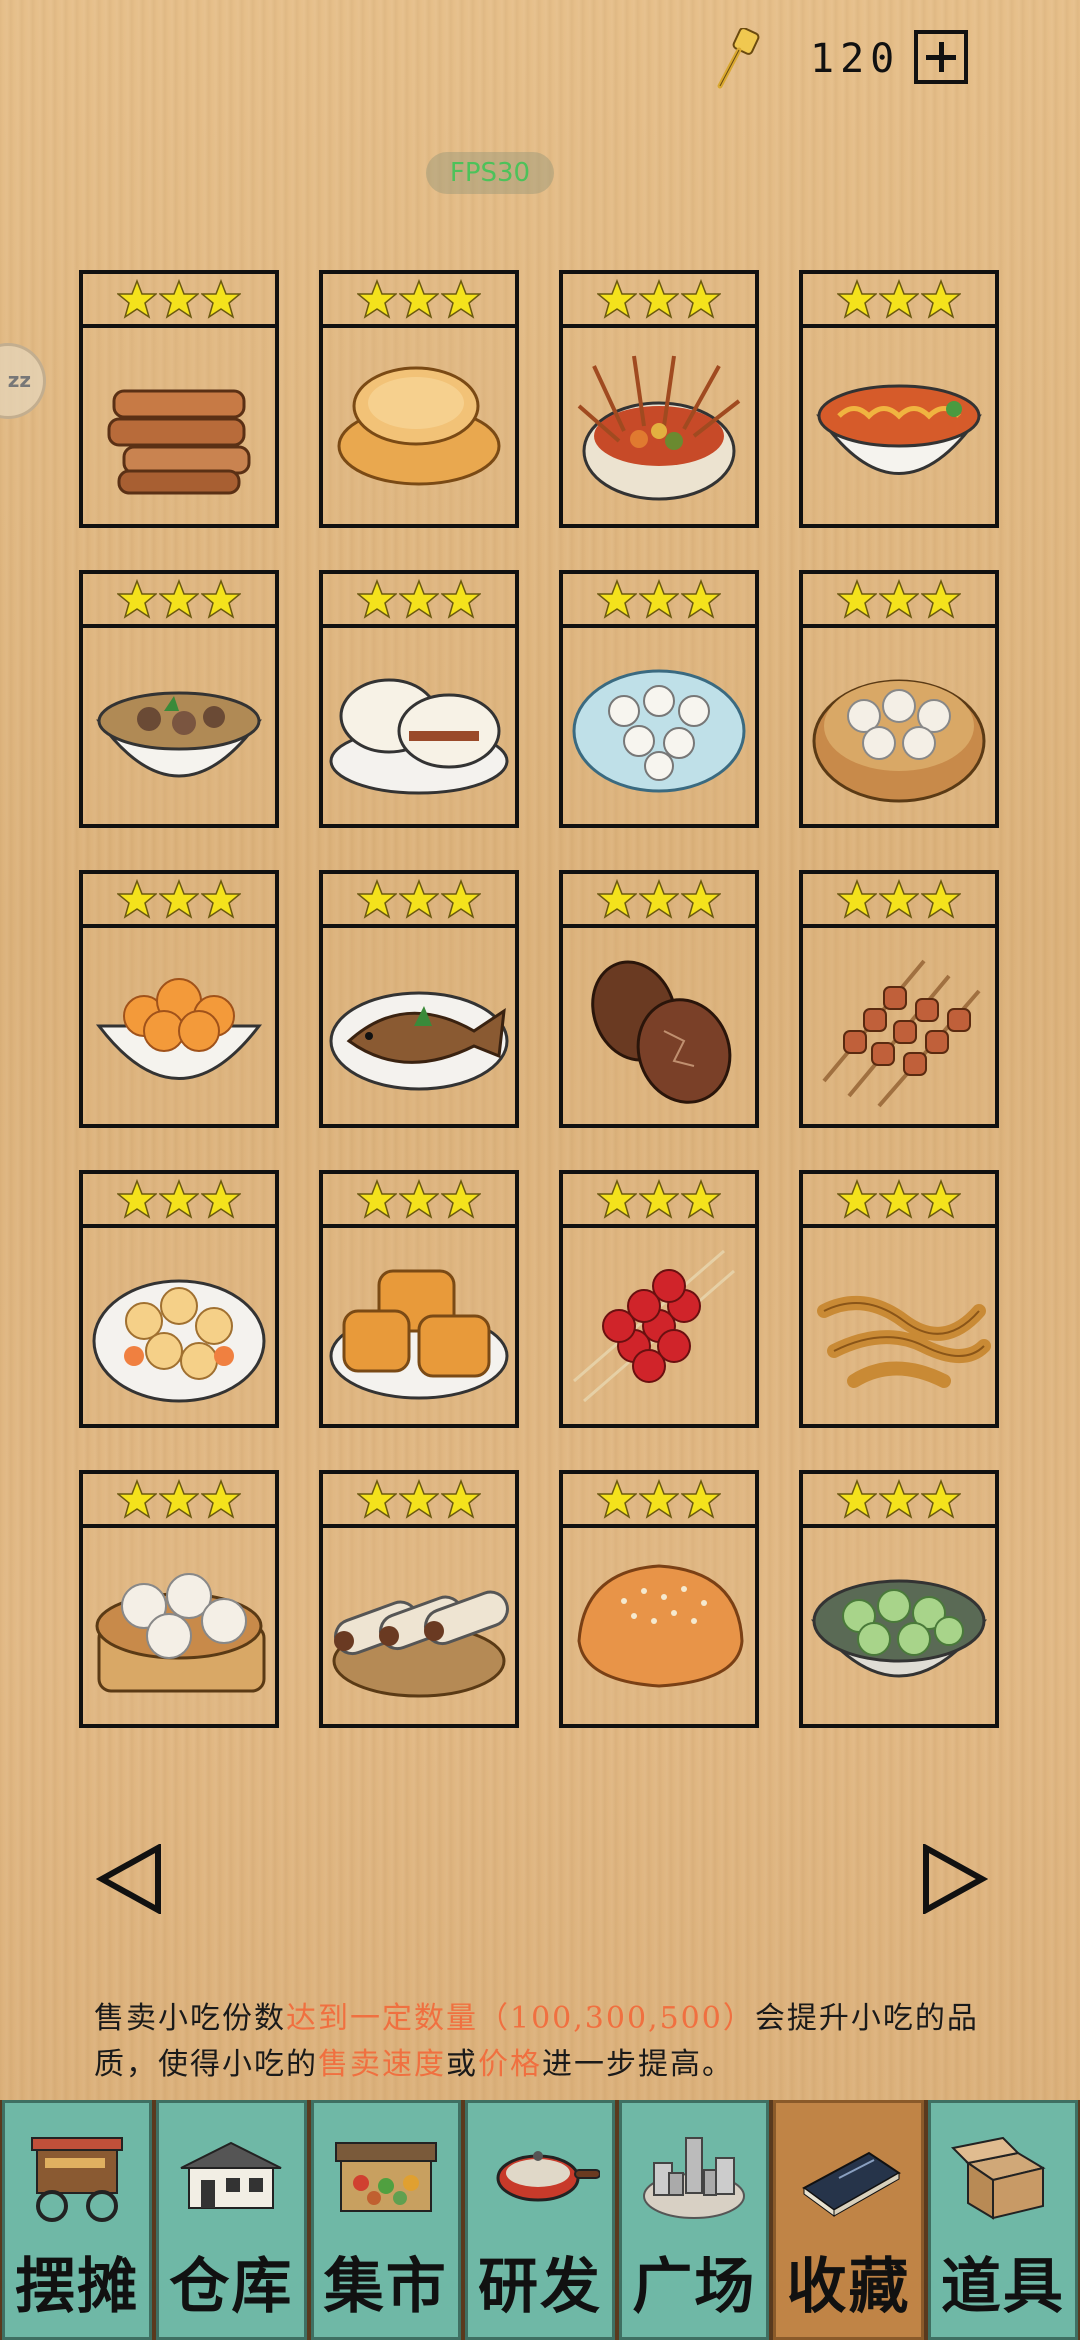  Describe the element at coordinates (539, 2287) in the screenshot. I see `nav-tab-label: 研发` at that location.